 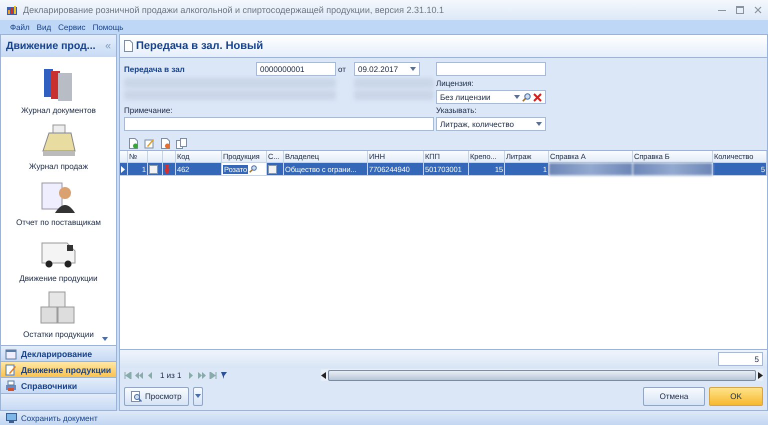 What do you see at coordinates (136, 396) in the screenshot?
I see `preview-icon` at bounding box center [136, 396].